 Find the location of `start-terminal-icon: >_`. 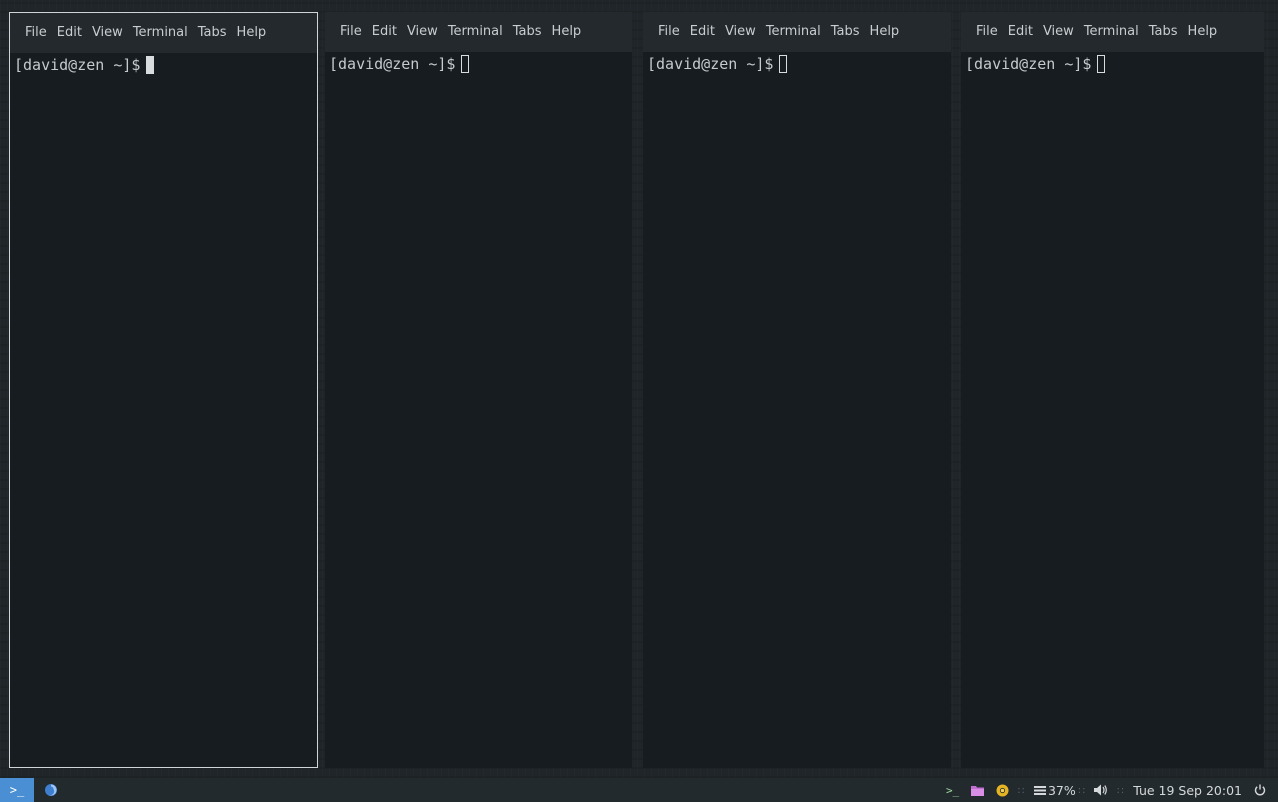

start-terminal-icon: >_ is located at coordinates (17, 790).